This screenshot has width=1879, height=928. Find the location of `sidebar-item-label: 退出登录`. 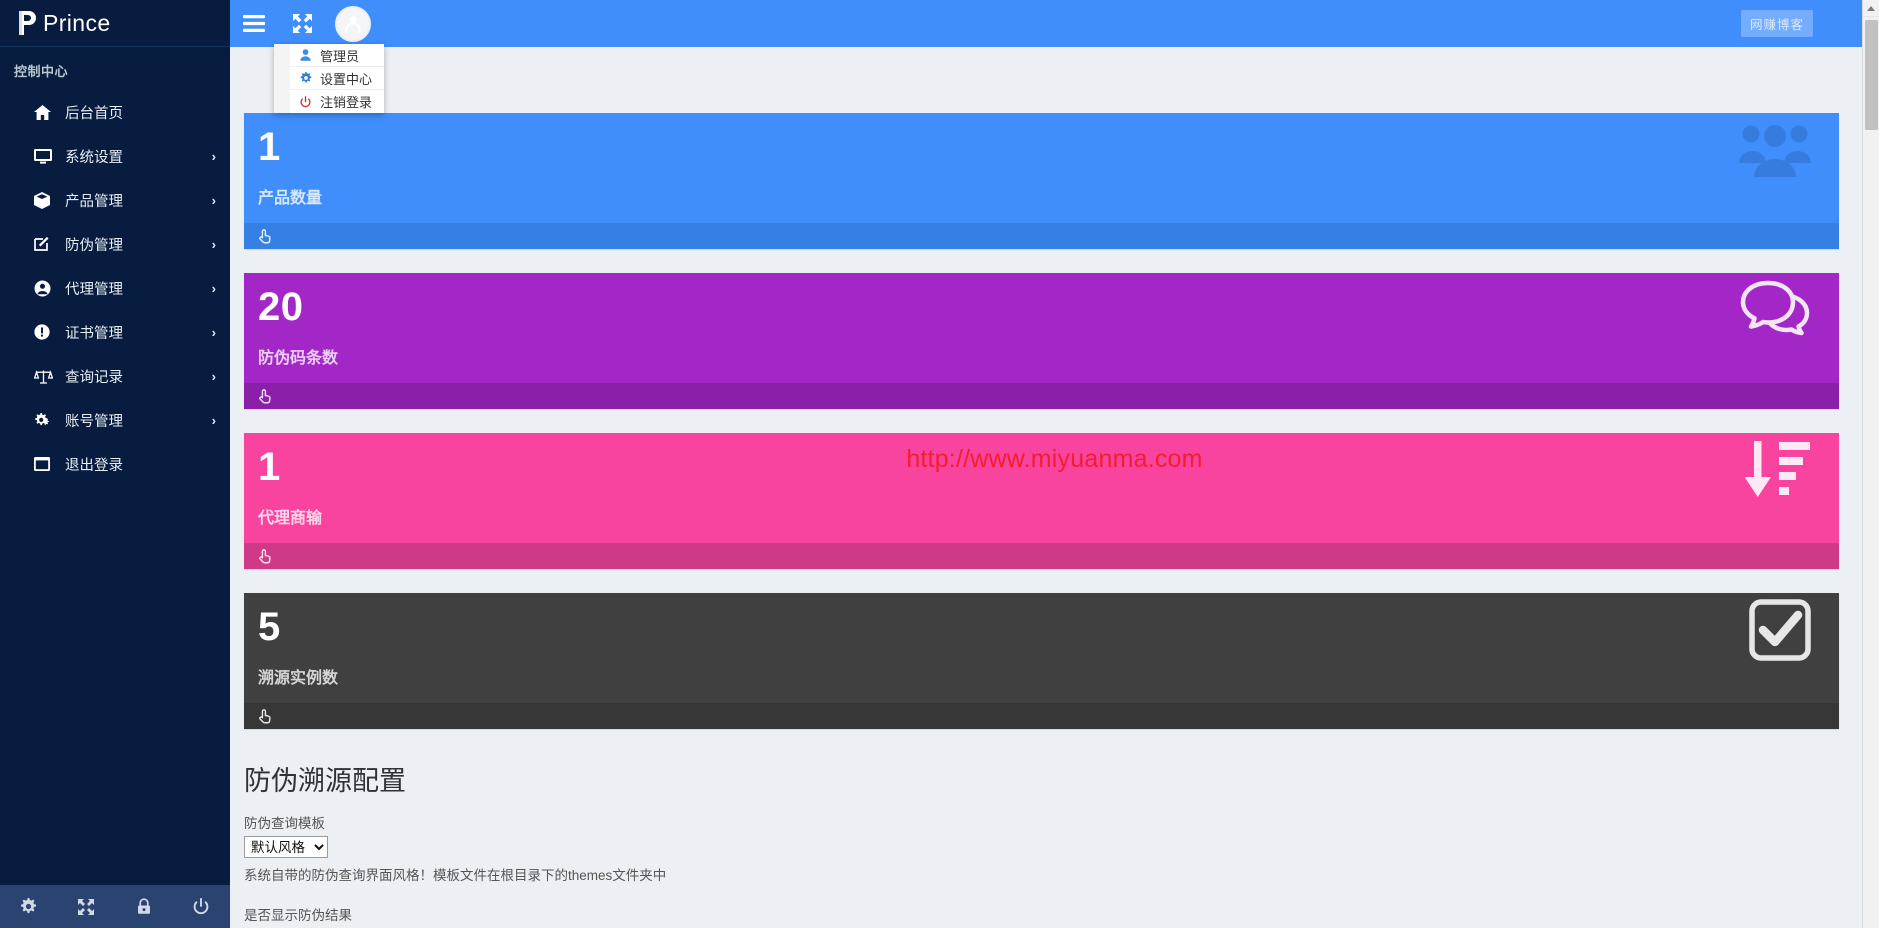

sidebar-item-label: 退出登录 is located at coordinates (94, 465).